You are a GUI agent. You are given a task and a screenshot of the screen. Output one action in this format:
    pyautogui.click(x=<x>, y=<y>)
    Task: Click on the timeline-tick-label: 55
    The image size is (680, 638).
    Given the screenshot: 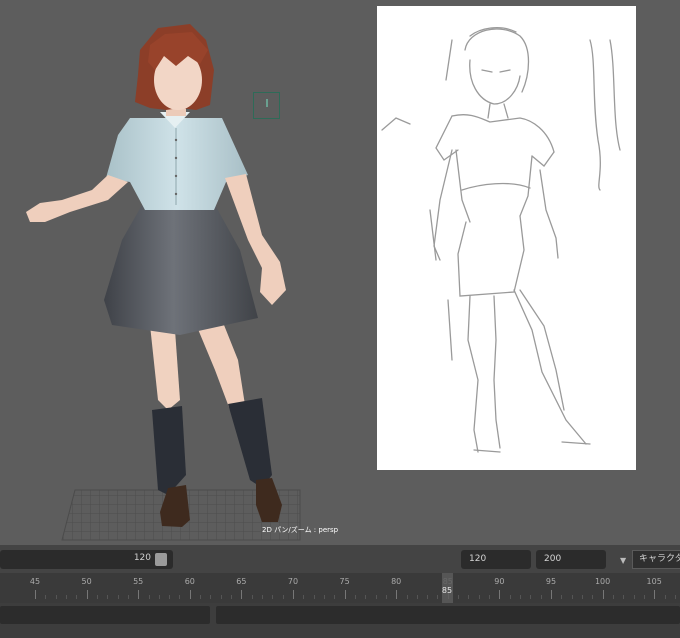 What is the action you would take?
    pyautogui.click(x=138, y=581)
    